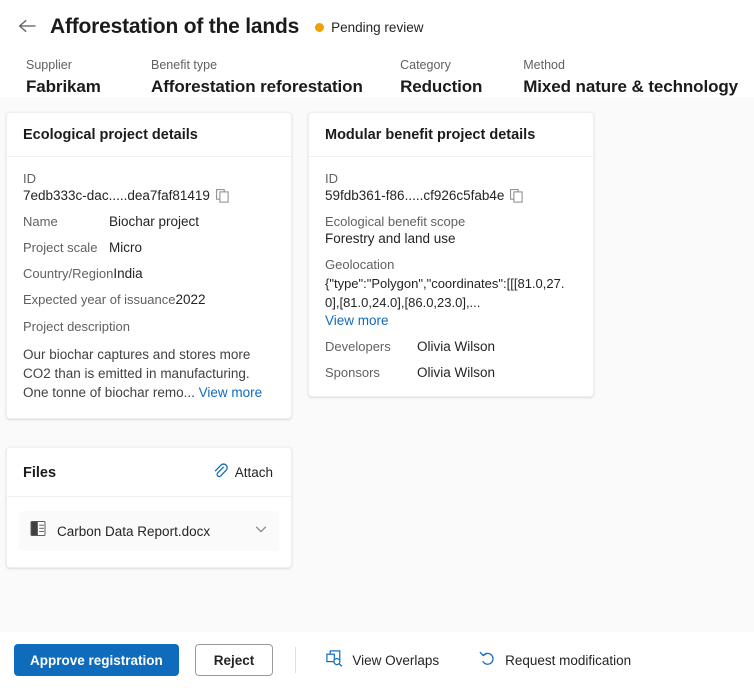  Describe the element at coordinates (149, 187) in the screenshot. I see `field-id: ID 7edb333c-dac.....dea7faf81419` at that location.